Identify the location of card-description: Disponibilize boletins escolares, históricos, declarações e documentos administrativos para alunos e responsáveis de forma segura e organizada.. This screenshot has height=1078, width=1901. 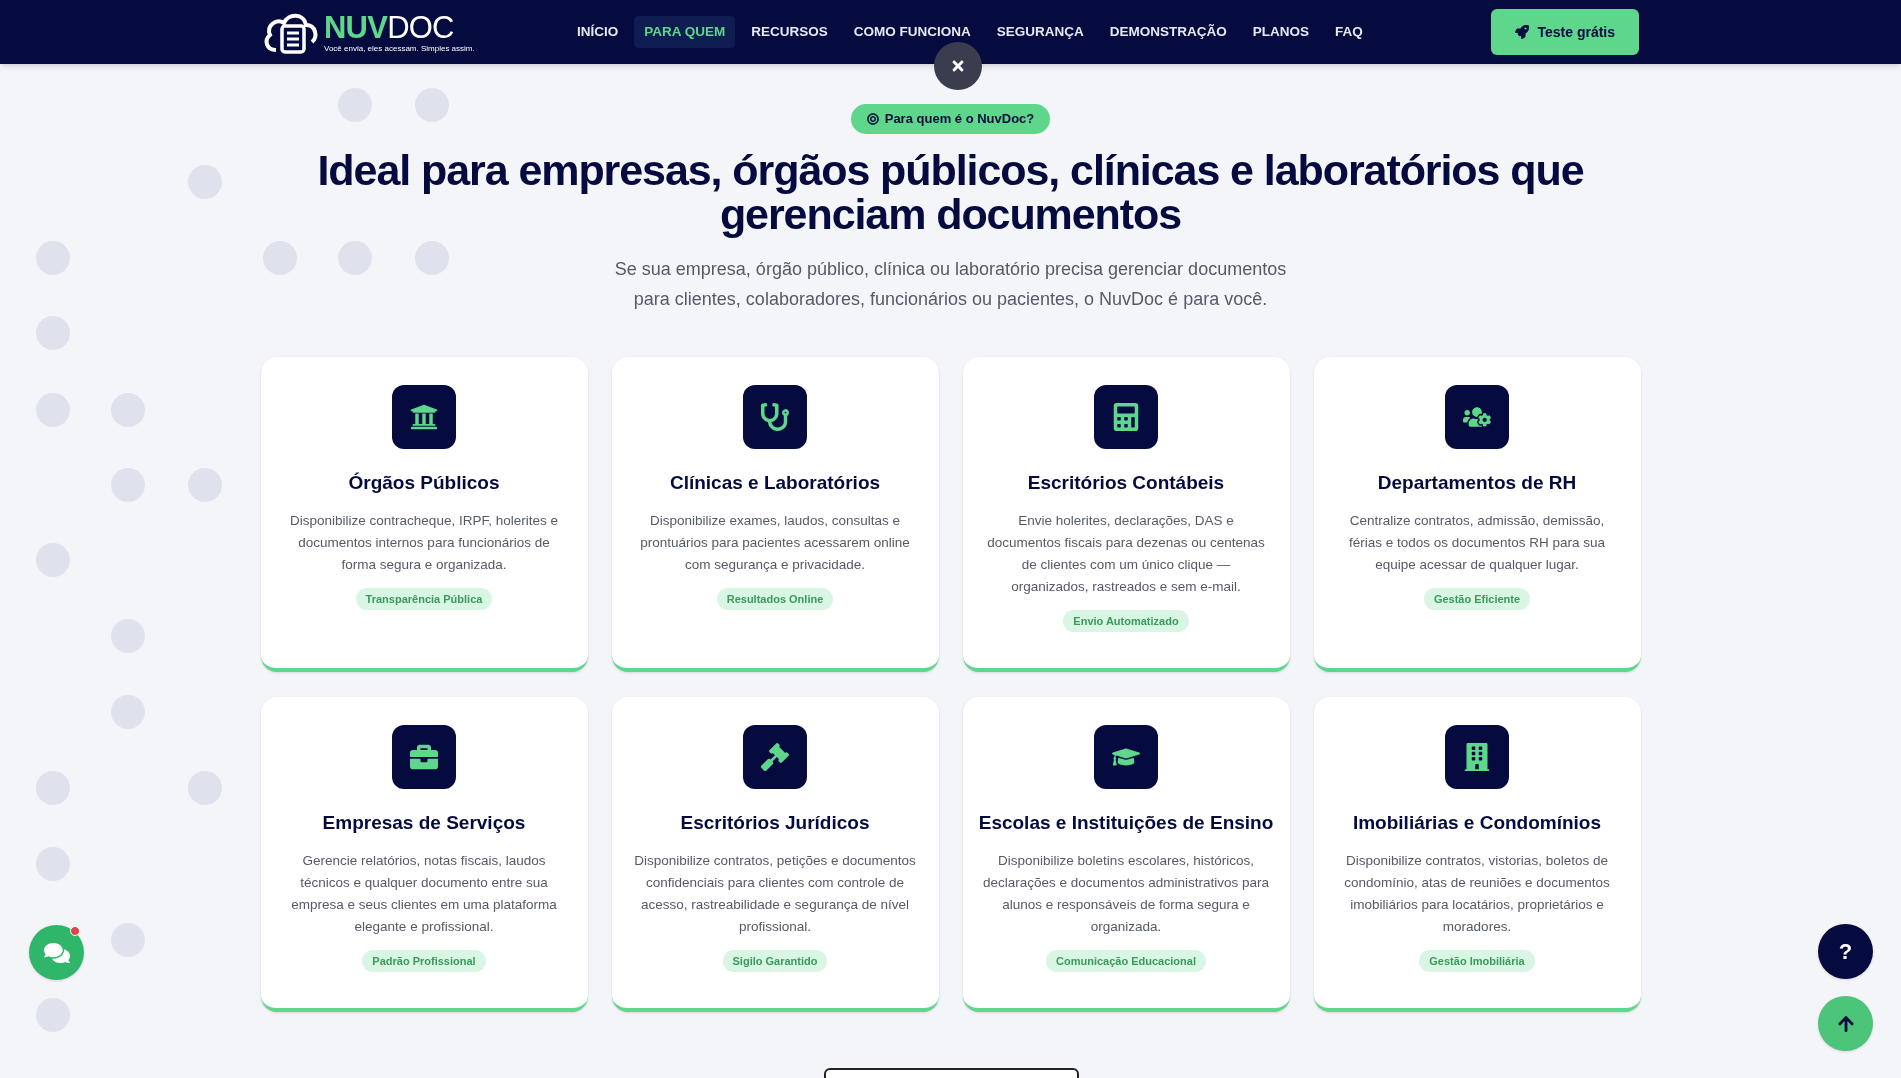
(1126, 893).